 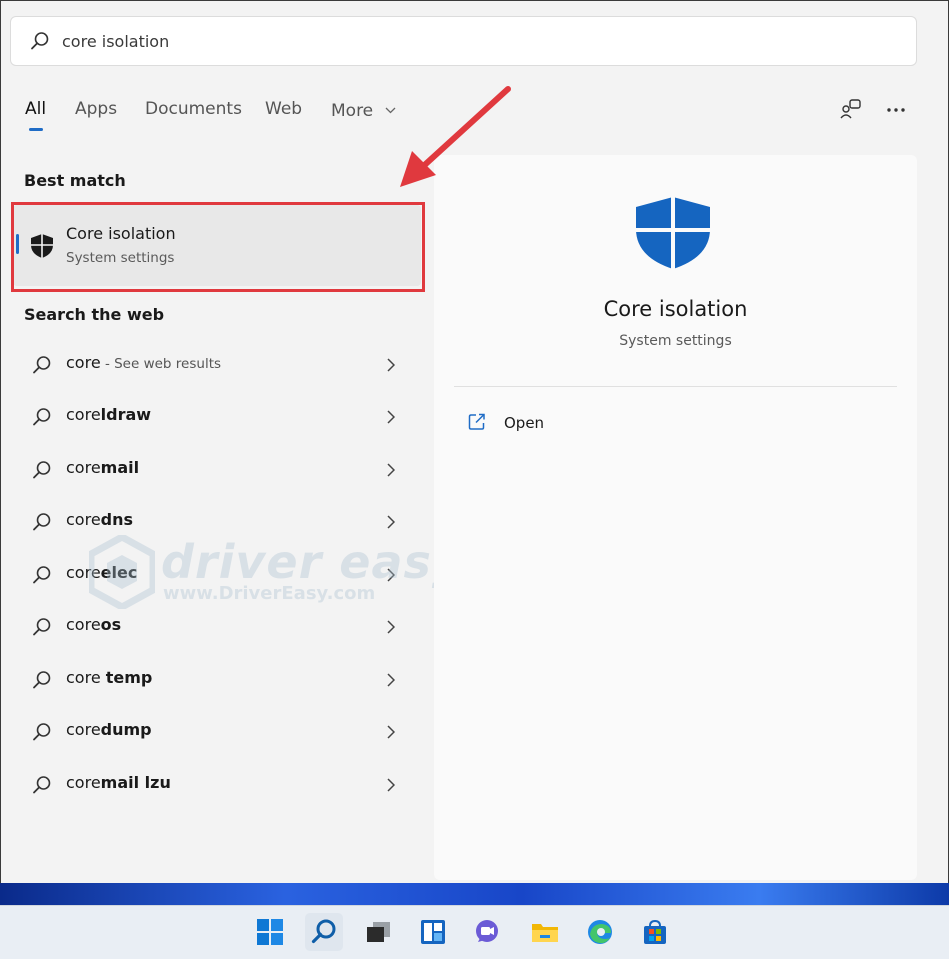 I want to click on folder-icon, so click(x=545, y=933).